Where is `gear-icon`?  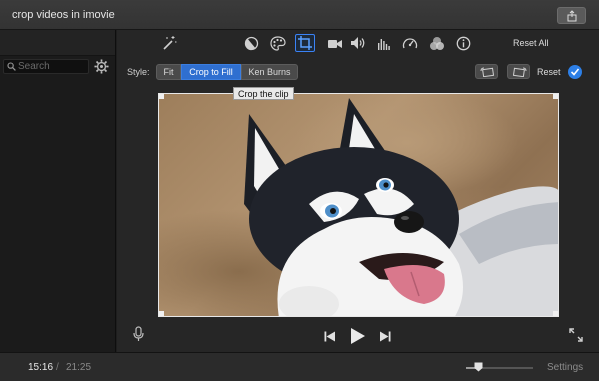 gear-icon is located at coordinates (101, 66).